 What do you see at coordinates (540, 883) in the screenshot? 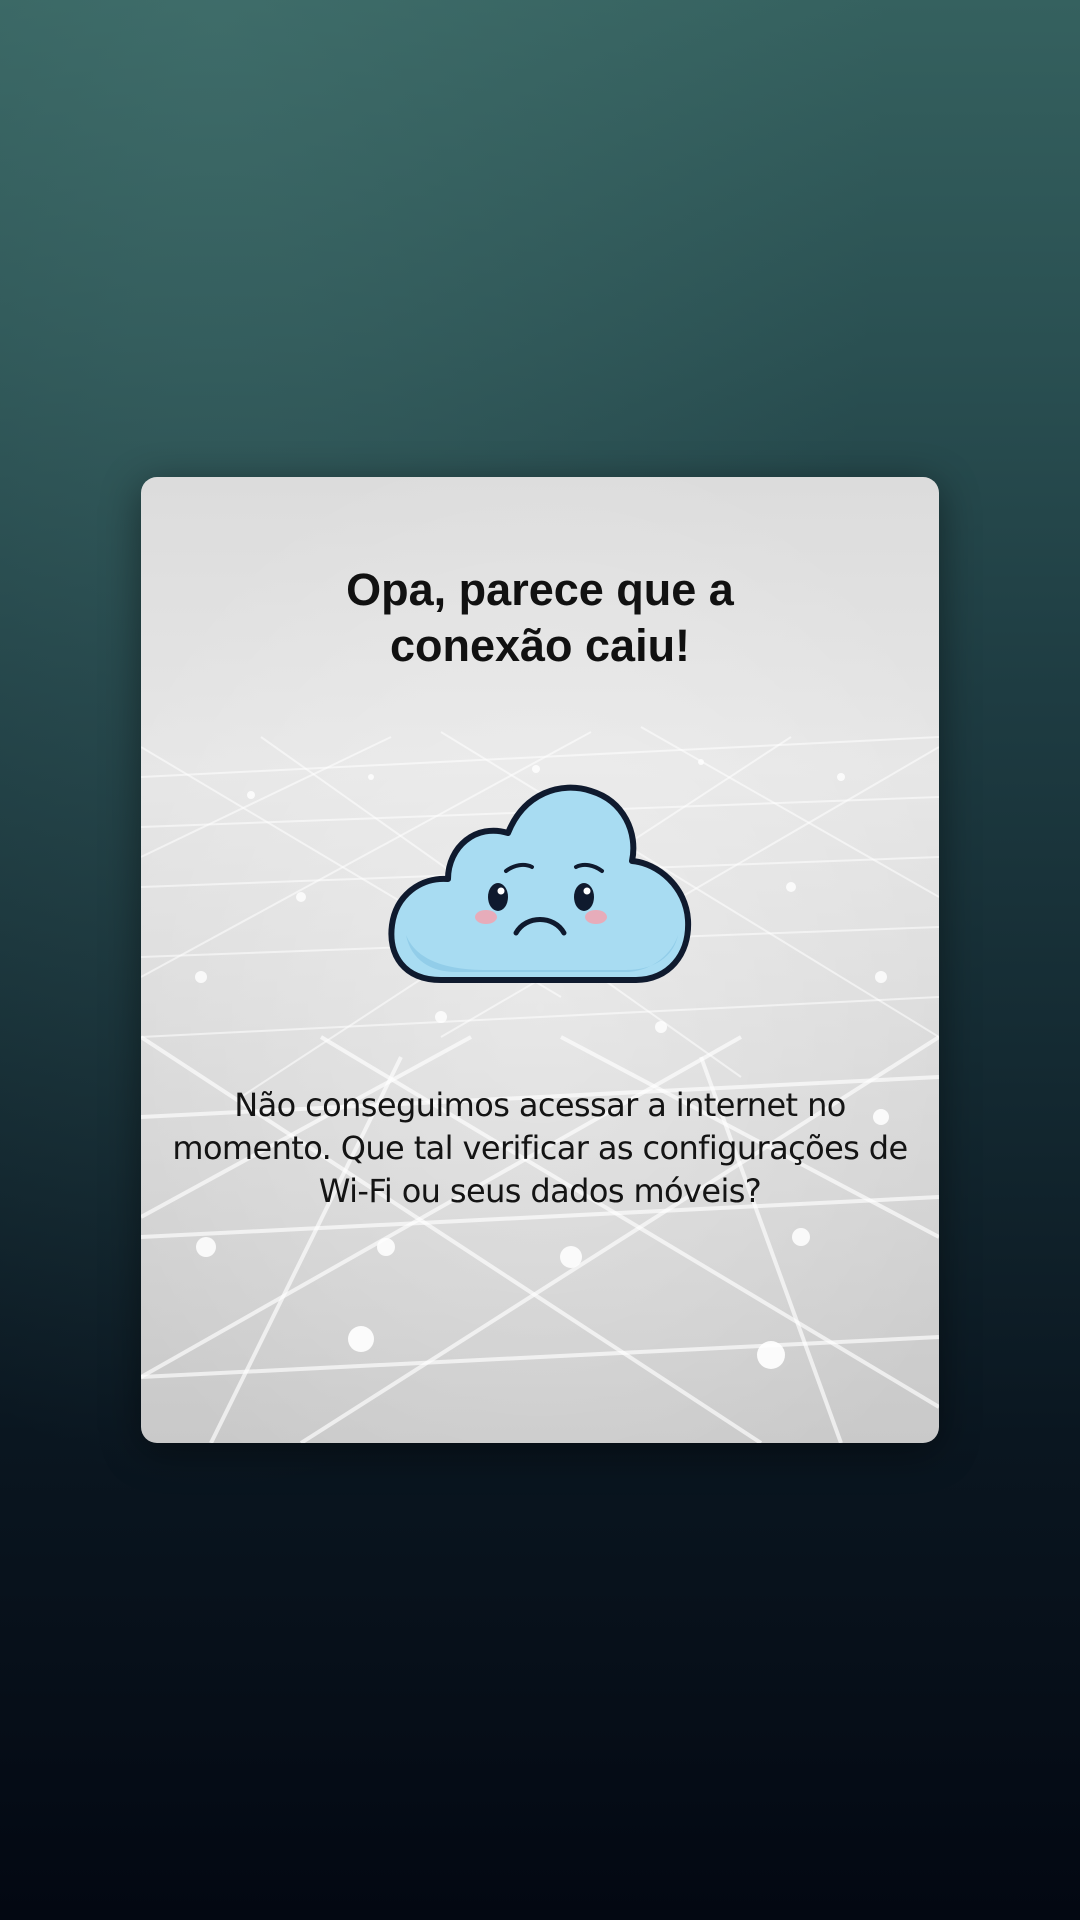
I see `sad-cloud-icon` at bounding box center [540, 883].